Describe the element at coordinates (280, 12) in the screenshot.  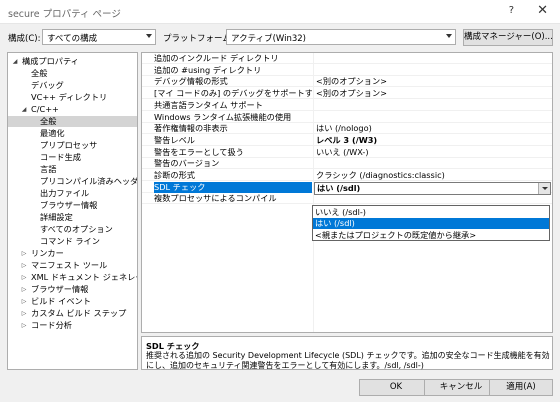
I see `title-bar: secure プロパティ ページ ? ✕` at that location.